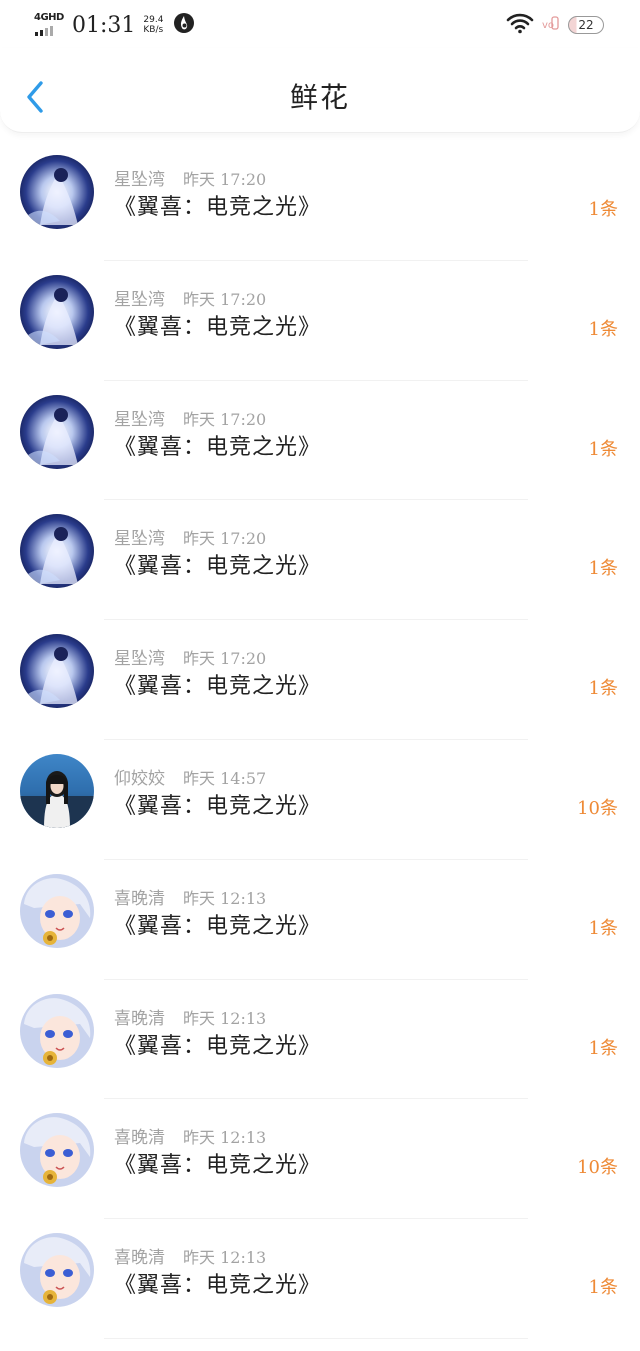  I want to click on app-notification-icon, so click(184, 25).